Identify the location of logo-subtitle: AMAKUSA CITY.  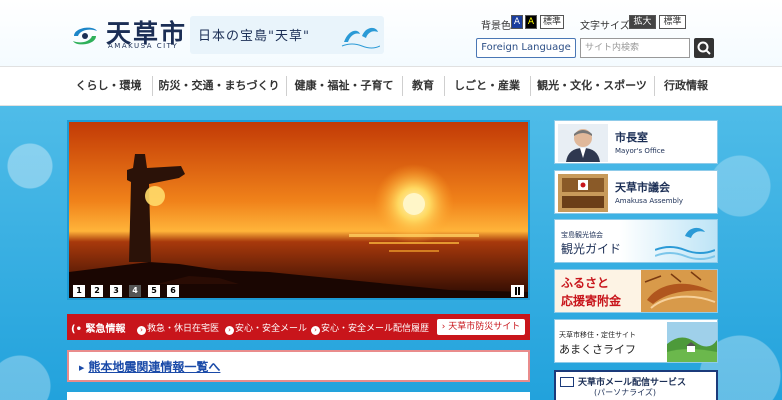
(143, 46).